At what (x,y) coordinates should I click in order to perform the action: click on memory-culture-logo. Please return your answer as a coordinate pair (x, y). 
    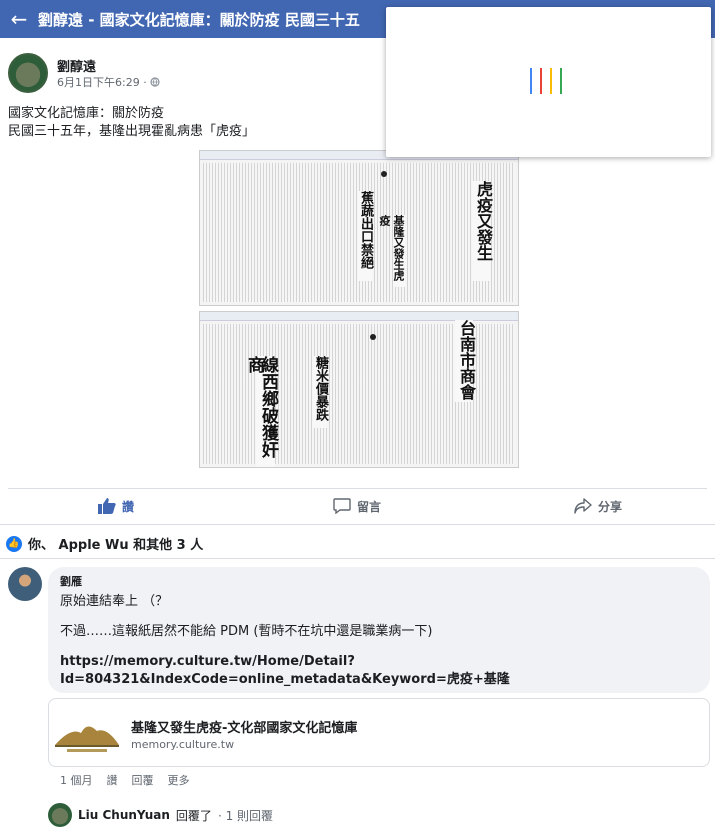
    Looking at the image, I should click on (87, 739).